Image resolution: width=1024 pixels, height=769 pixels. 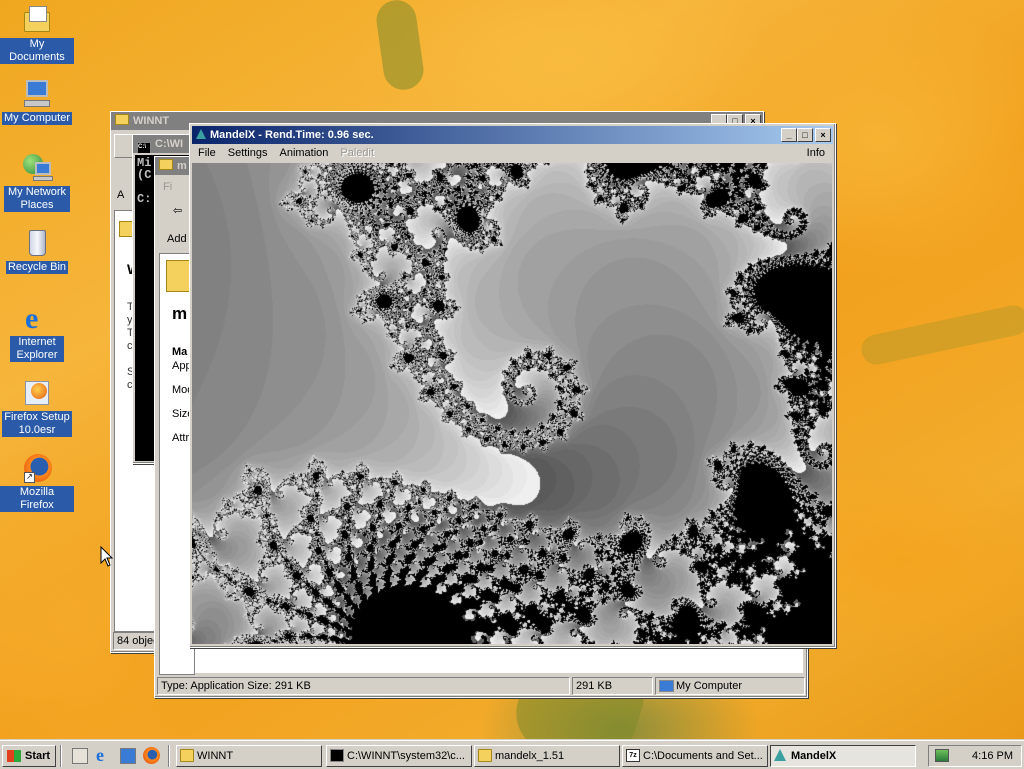 I want to click on network-icon, so click(x=37, y=168).